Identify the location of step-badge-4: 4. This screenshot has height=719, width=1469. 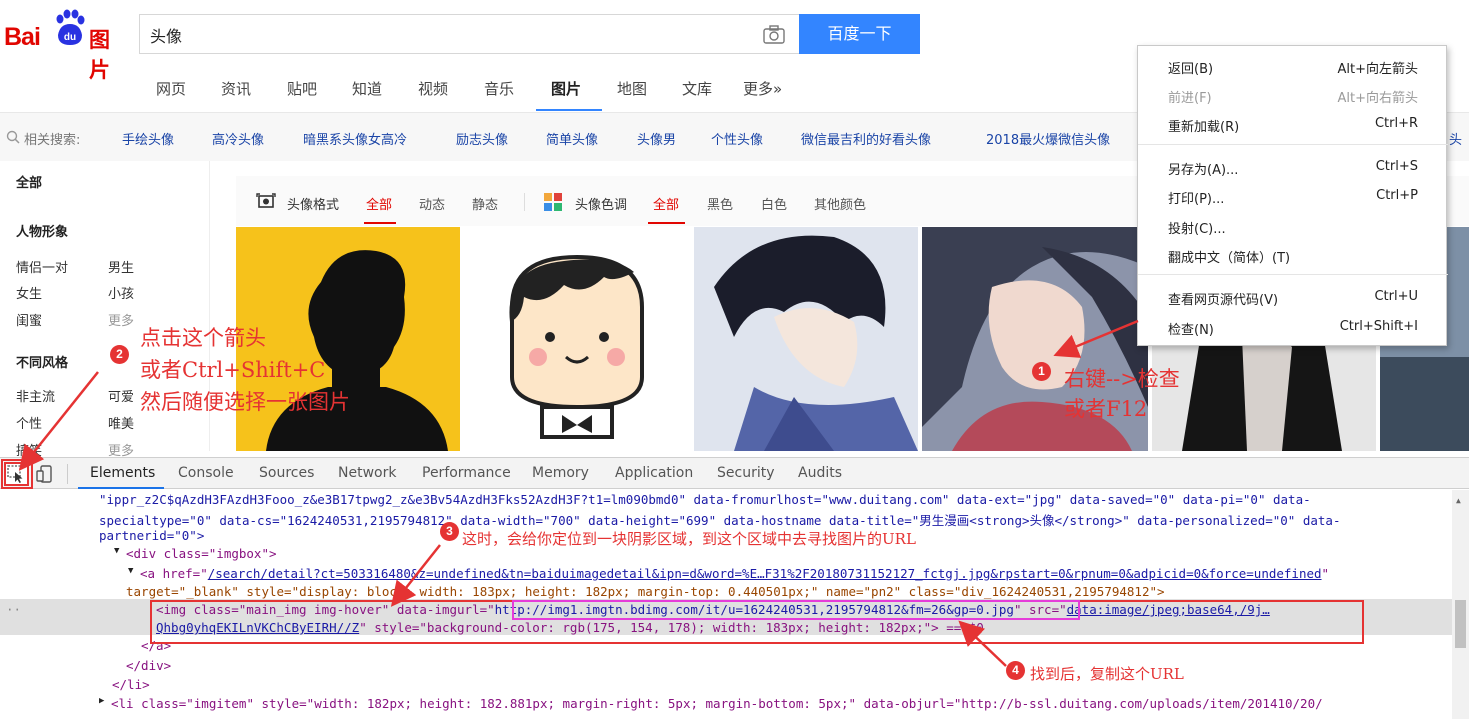
(1015, 670).